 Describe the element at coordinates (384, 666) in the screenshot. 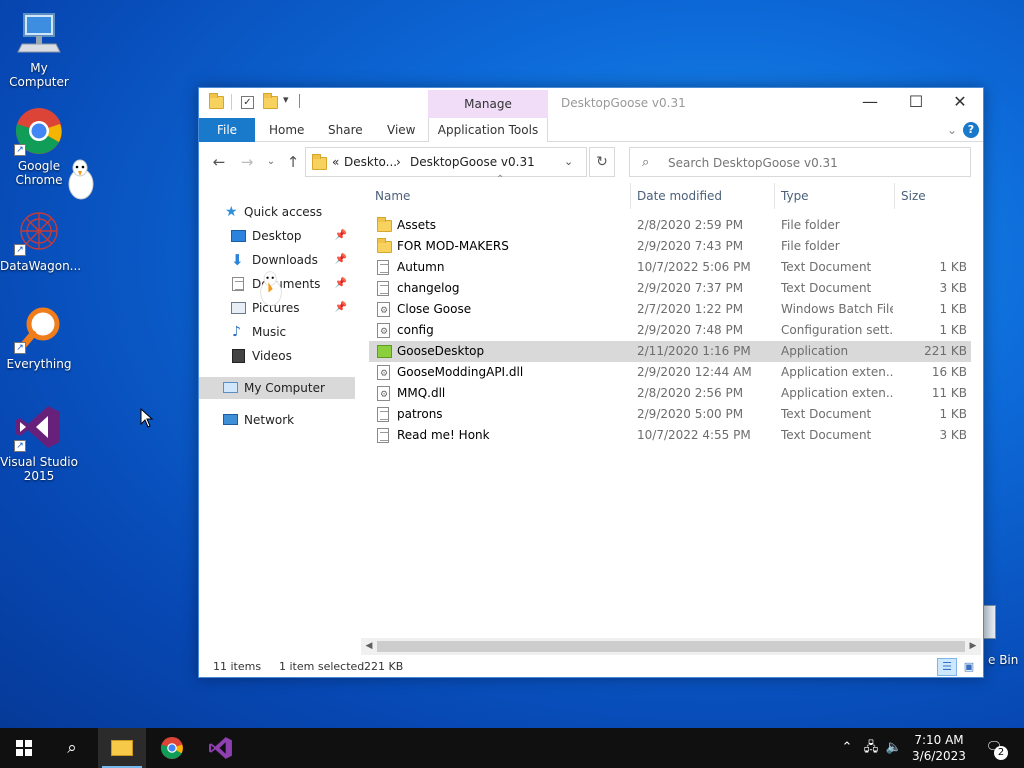

I see `selection-size: 221 KB` at that location.